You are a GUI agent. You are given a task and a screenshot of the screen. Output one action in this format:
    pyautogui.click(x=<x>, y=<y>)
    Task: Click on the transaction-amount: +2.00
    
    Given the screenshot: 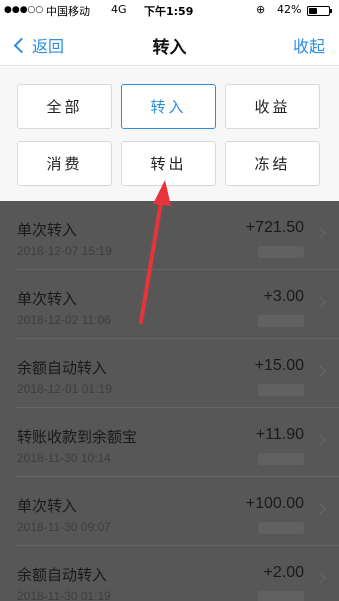 What is the action you would take?
    pyautogui.click(x=283, y=572)
    